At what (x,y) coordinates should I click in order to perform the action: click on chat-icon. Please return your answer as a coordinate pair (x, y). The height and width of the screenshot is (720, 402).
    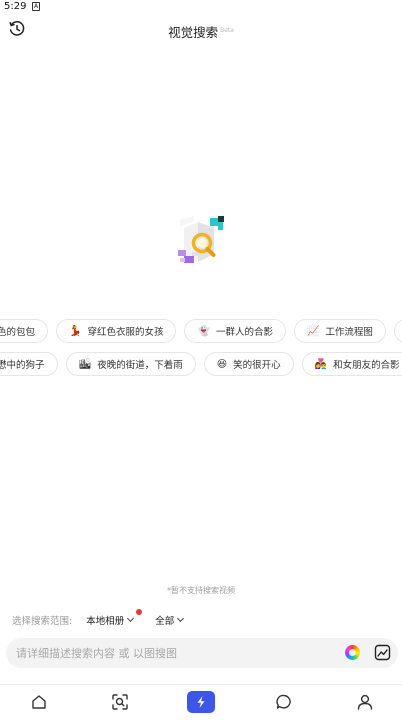
    Looking at the image, I should click on (283, 701).